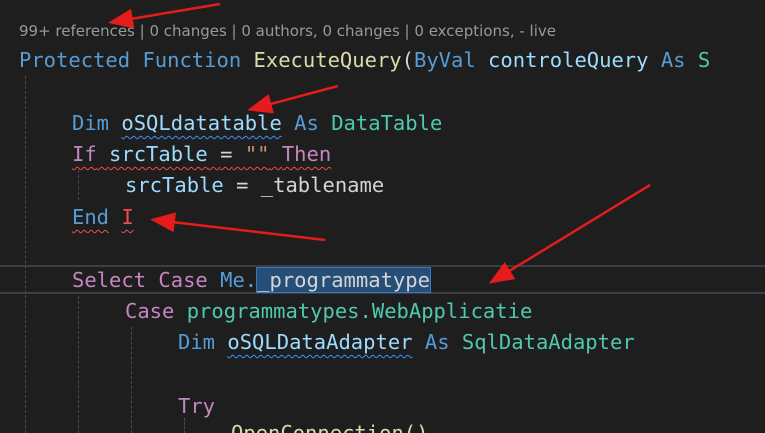  What do you see at coordinates (568, 60) in the screenshot?
I see `parameter-name: controleQuery` at bounding box center [568, 60].